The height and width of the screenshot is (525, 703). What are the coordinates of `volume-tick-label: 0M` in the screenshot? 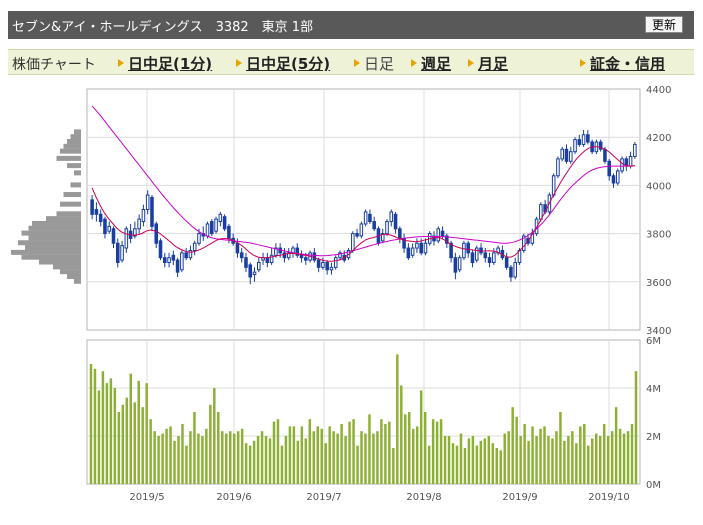 It's located at (653, 485).